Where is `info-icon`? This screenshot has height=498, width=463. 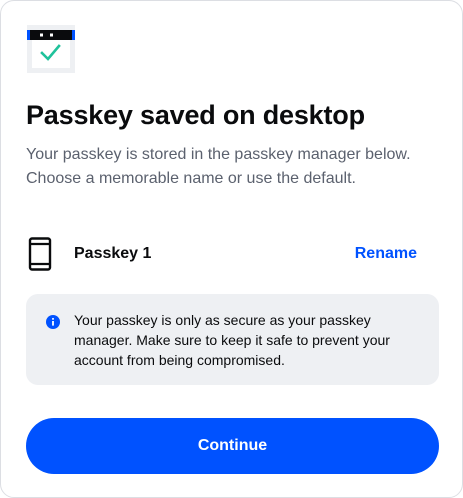 info-icon is located at coordinates (53, 322).